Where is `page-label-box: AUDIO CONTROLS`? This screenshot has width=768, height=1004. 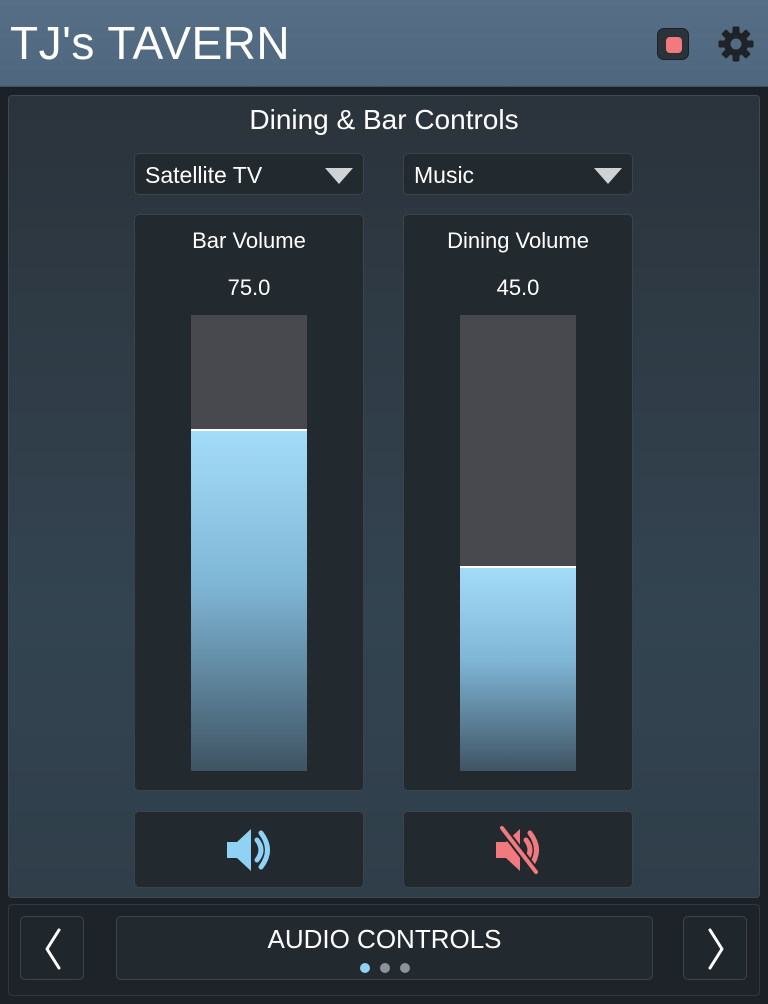
page-label-box: AUDIO CONTROLS is located at coordinates (384, 948).